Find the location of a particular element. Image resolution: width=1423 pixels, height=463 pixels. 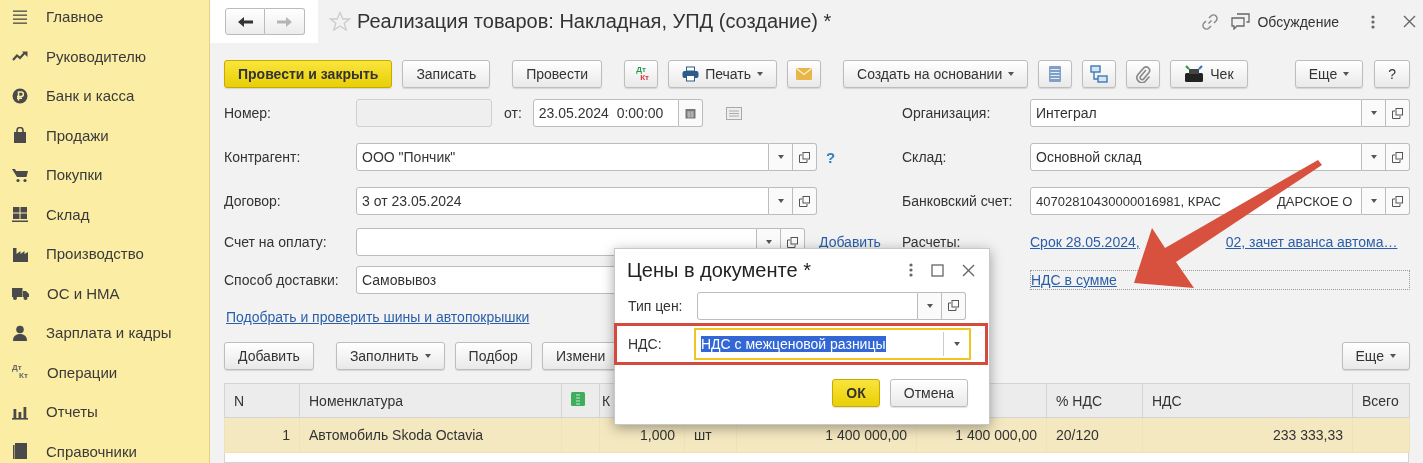

cash-register-icon is located at coordinates (1194, 74).